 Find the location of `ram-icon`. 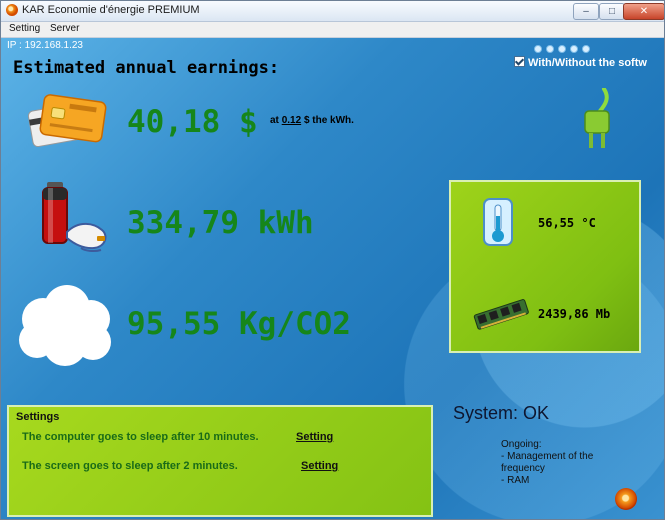

ram-icon is located at coordinates (501, 314).